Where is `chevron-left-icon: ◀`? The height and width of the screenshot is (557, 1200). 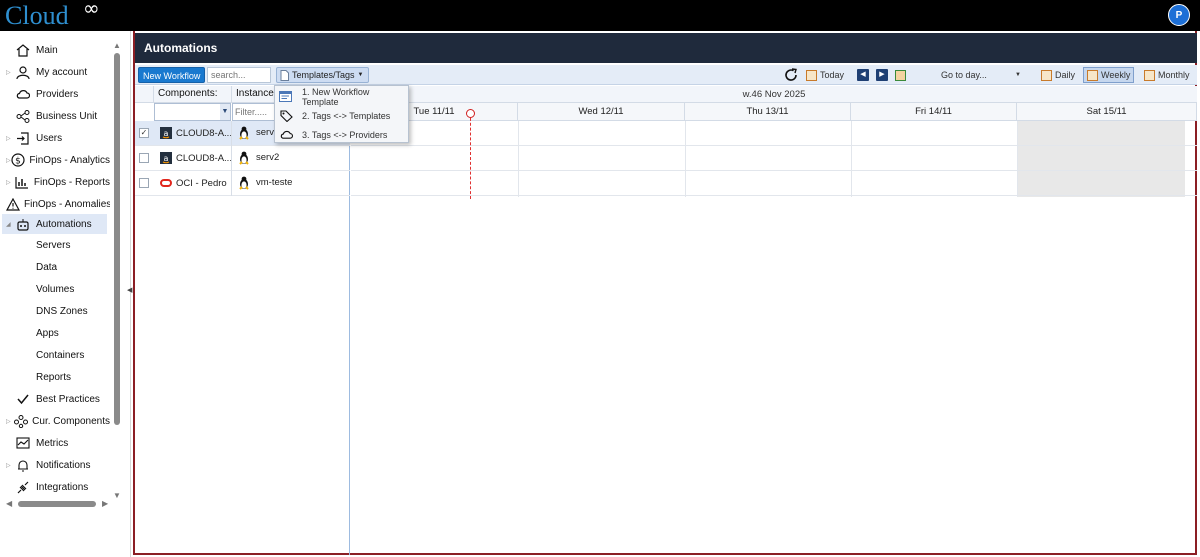
chevron-left-icon: ◀ is located at coordinates (863, 75).